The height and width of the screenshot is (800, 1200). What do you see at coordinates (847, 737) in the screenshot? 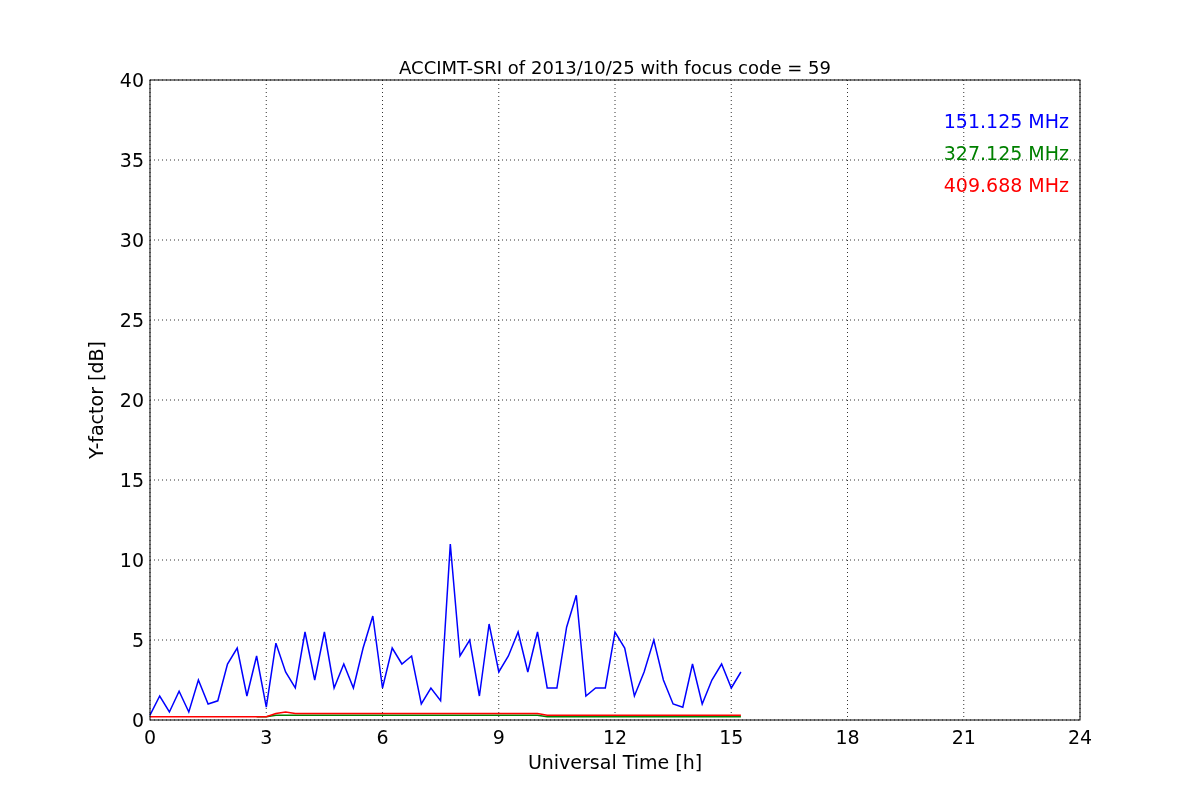
I see `x-tick-label: 18` at bounding box center [847, 737].